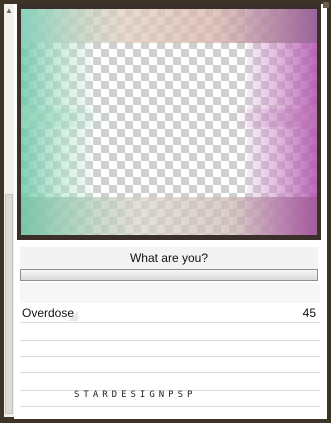 The width and height of the screenshot is (331, 423). Describe the element at coordinates (170, 293) in the screenshot. I see `separator-band` at that location.